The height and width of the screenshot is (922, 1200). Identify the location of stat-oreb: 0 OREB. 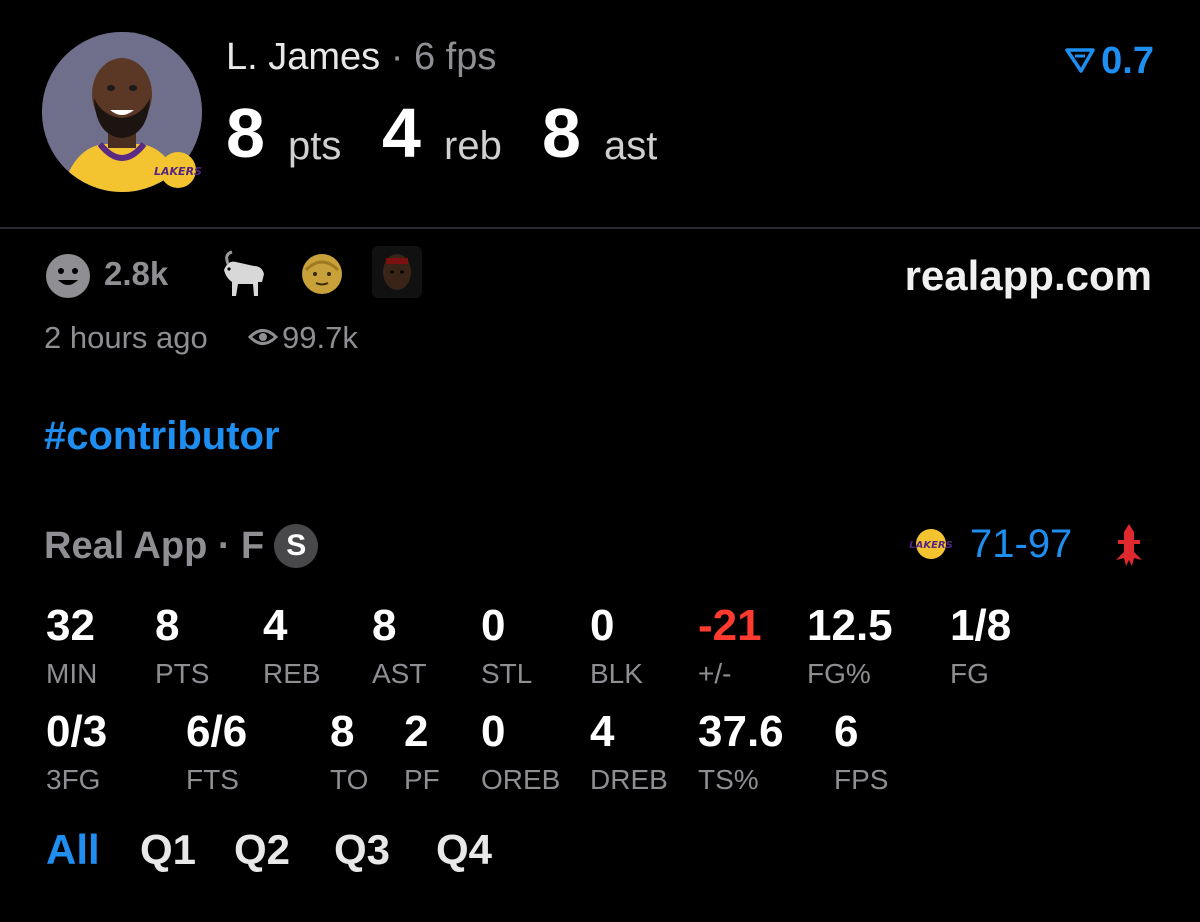
(520, 752).